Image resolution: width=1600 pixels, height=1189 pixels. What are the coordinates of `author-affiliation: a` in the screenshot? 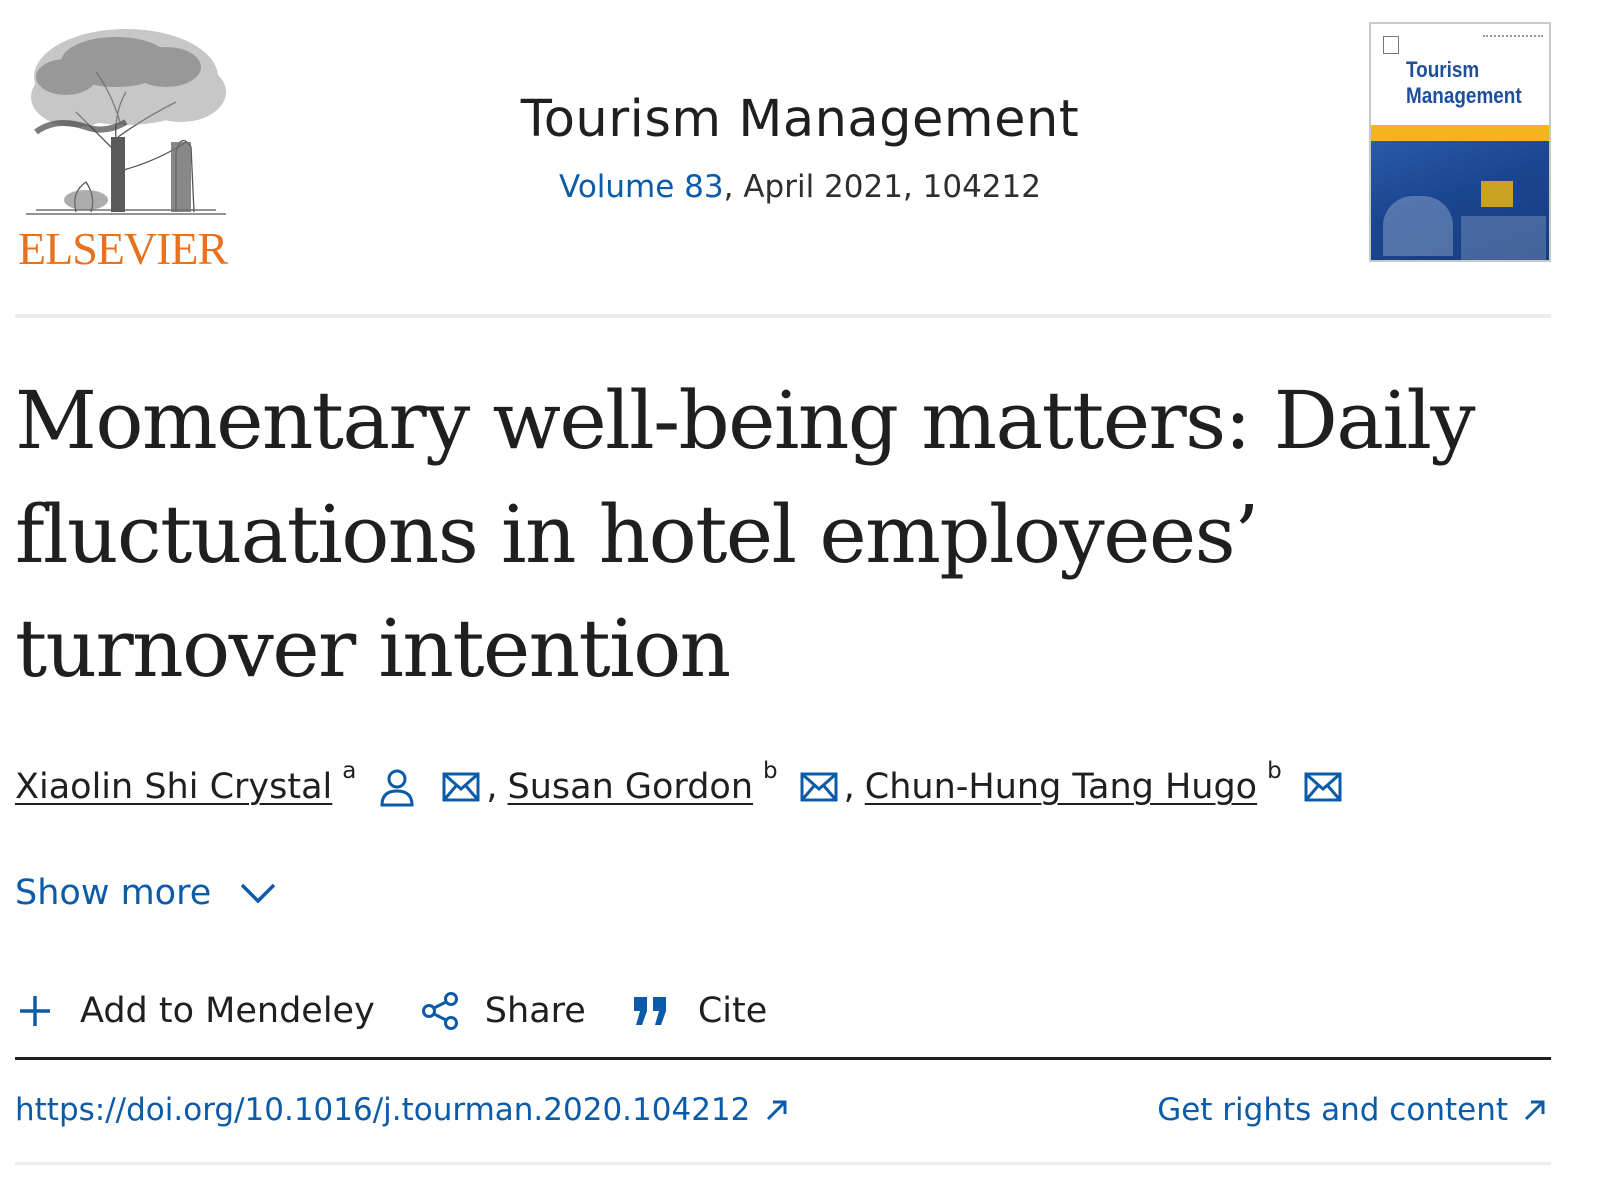 It's located at (349, 771).